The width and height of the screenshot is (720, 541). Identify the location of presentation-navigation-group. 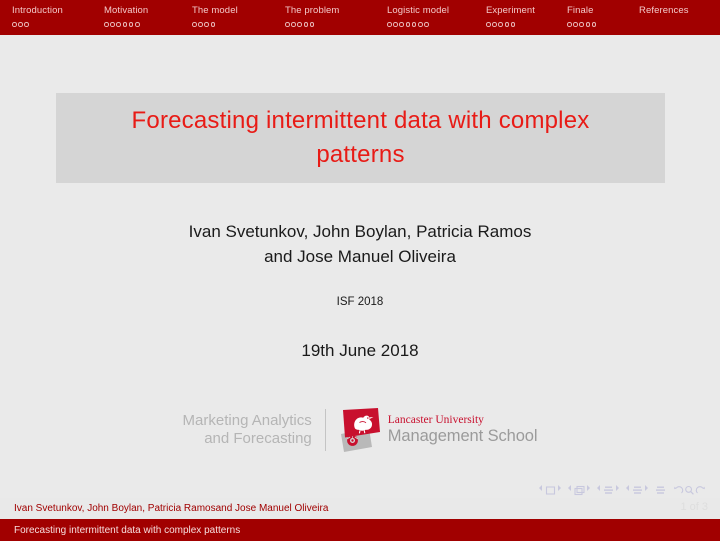
(660, 488).